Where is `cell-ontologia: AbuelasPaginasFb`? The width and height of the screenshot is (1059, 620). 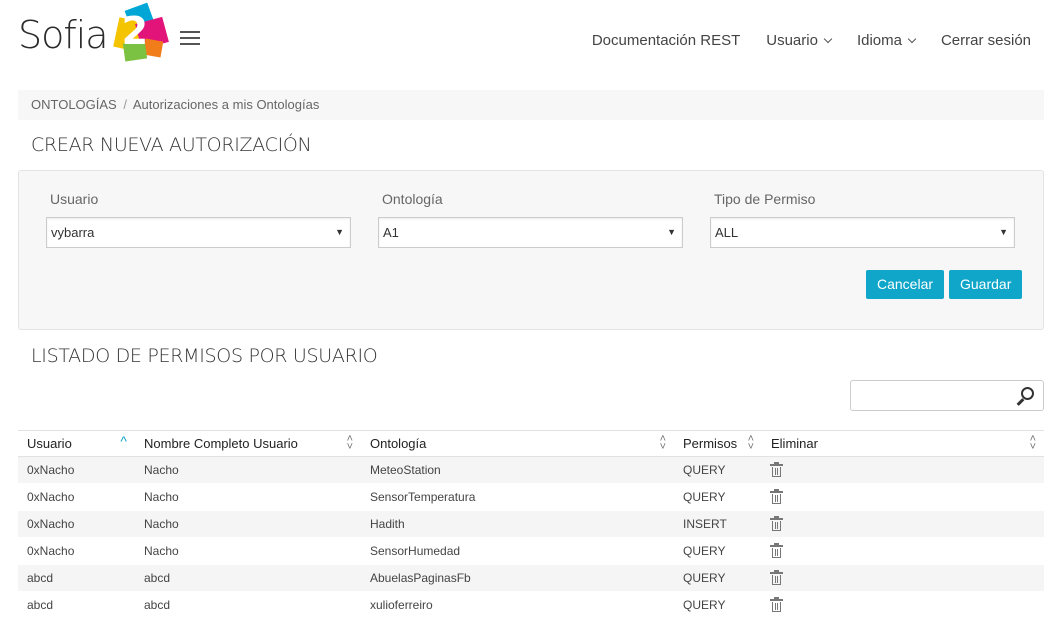
cell-ontologia: AbuelasPaginasFb is located at coordinates (517, 578).